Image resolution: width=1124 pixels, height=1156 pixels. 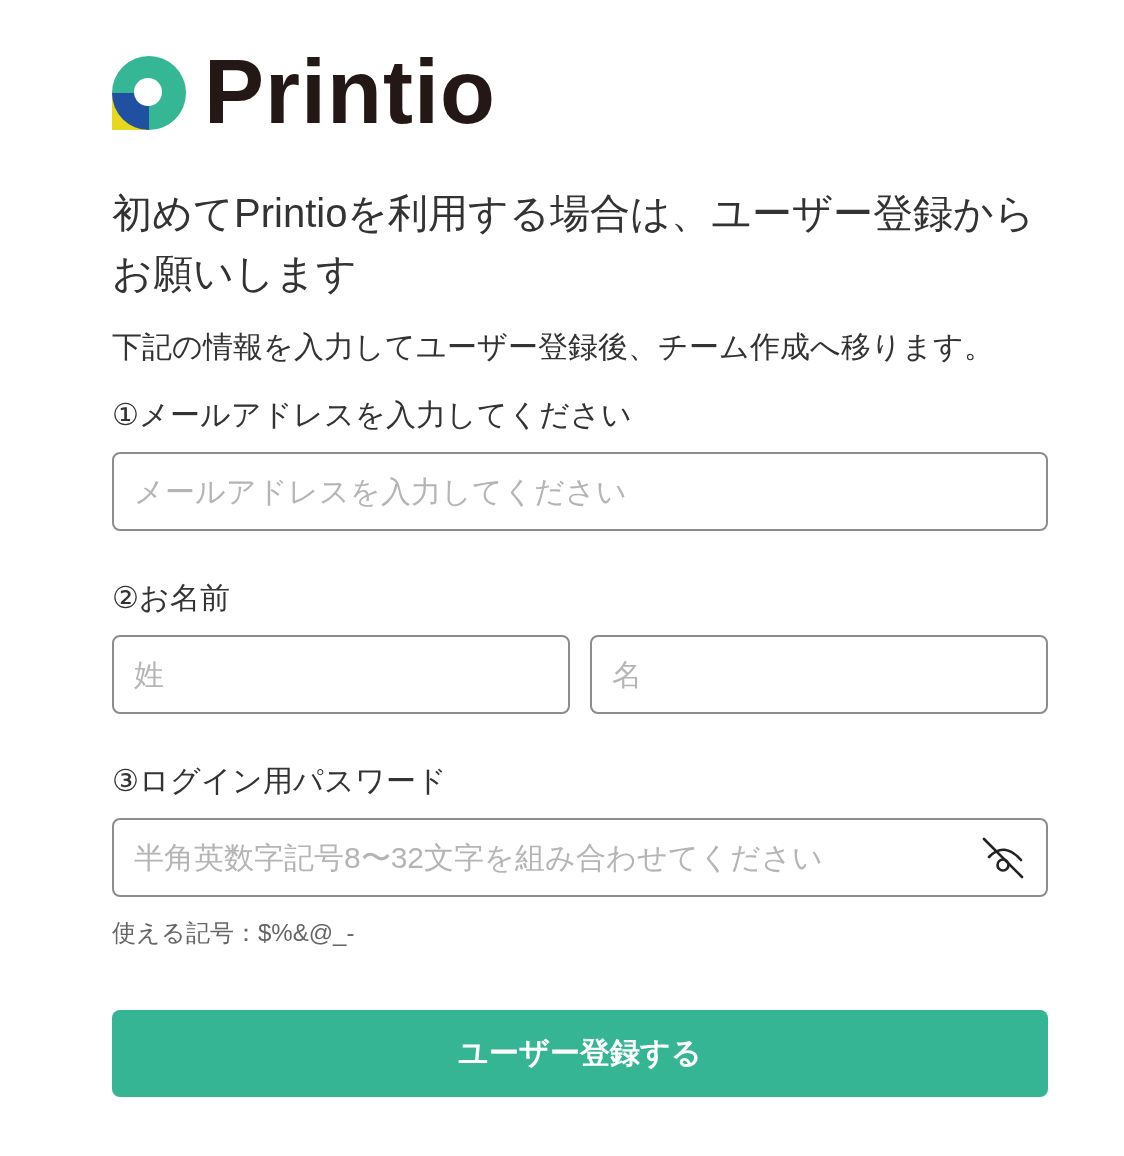 I want to click on field-label: ③ログイン用パスワード, so click(x=280, y=781).